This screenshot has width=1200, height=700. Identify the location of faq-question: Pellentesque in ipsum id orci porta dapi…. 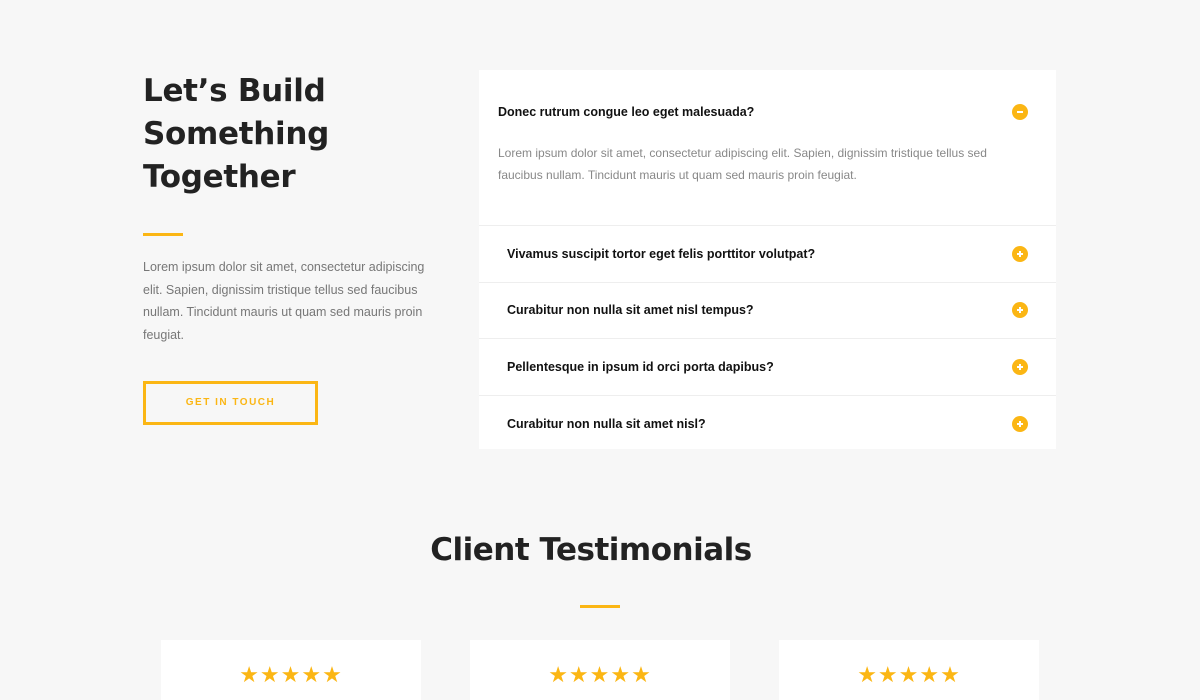
(640, 366).